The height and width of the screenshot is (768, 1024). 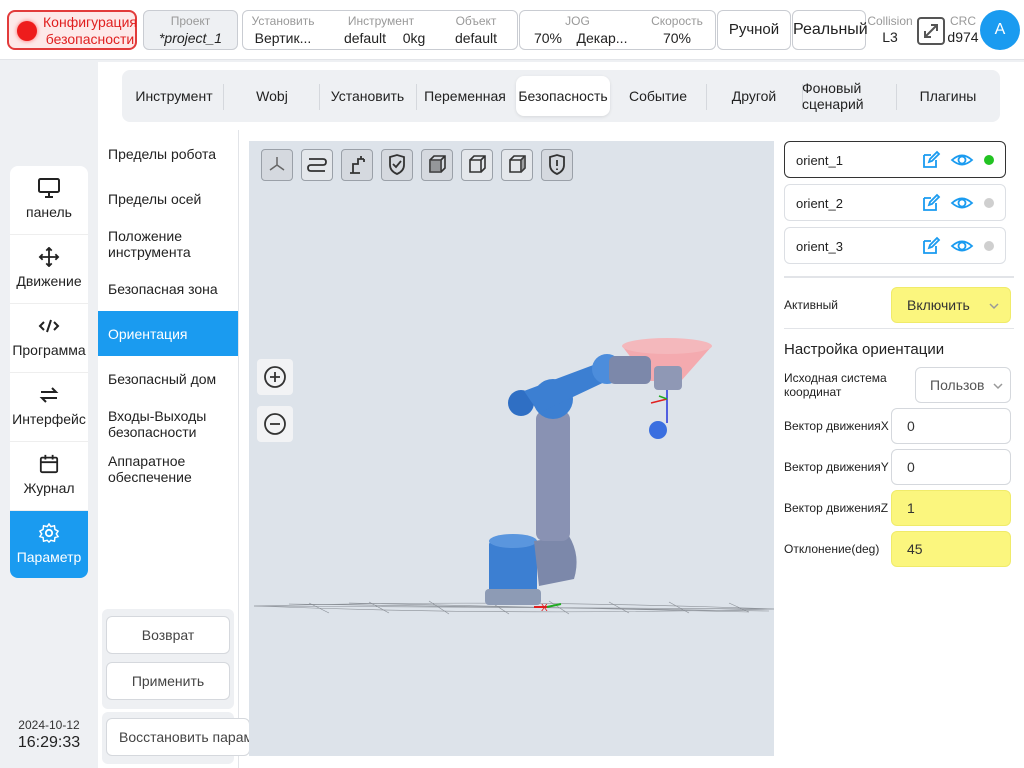 I want to click on jog-speed-panel: JOG 70% Декар... Скорость 70%, so click(x=617, y=30).